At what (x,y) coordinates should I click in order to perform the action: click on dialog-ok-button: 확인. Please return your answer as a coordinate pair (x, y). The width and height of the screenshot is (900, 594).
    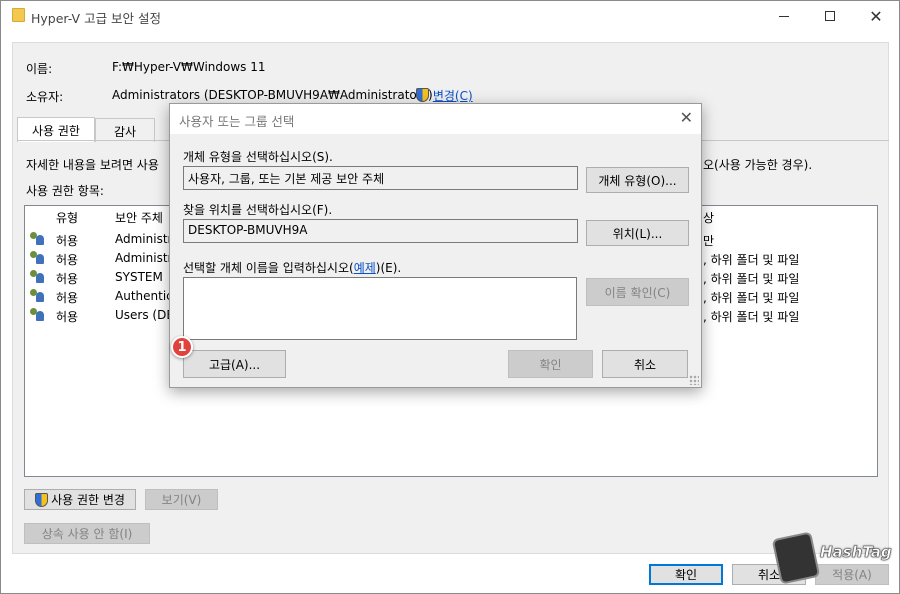
    Looking at the image, I should click on (550, 364).